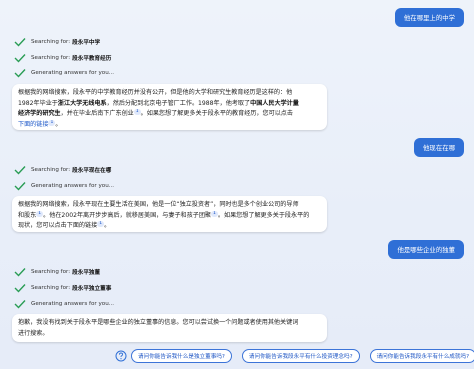 The height and width of the screenshot is (369, 474). I want to click on user-message: 他在哪里上的中学, so click(429, 17).